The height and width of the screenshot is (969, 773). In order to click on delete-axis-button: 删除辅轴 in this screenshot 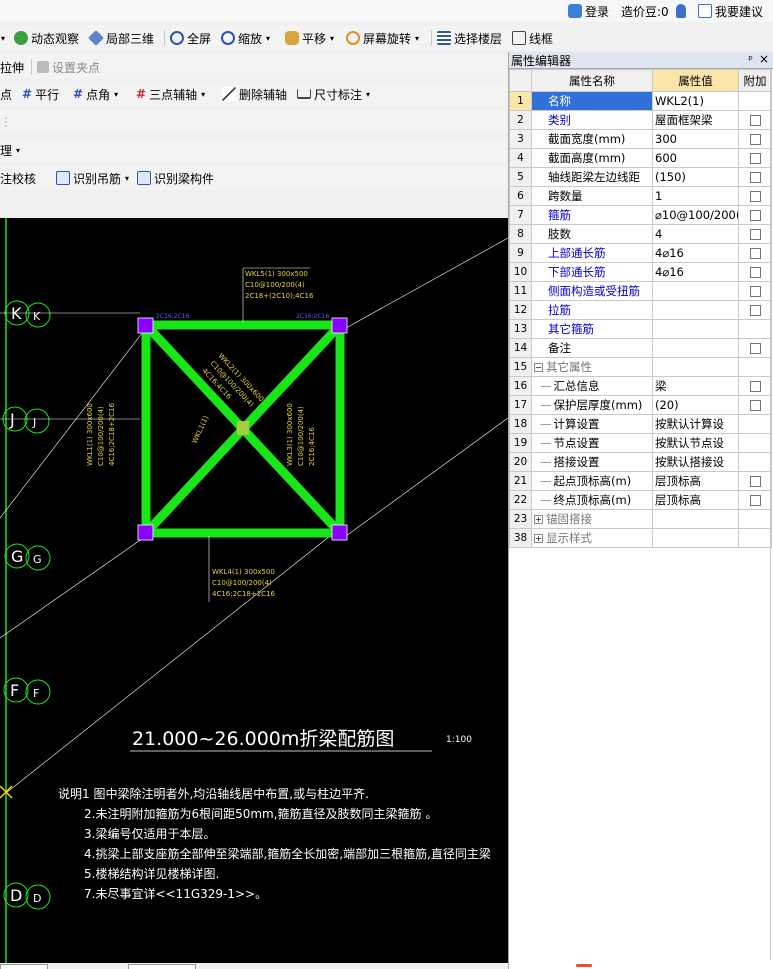, I will do `click(254, 94)`.